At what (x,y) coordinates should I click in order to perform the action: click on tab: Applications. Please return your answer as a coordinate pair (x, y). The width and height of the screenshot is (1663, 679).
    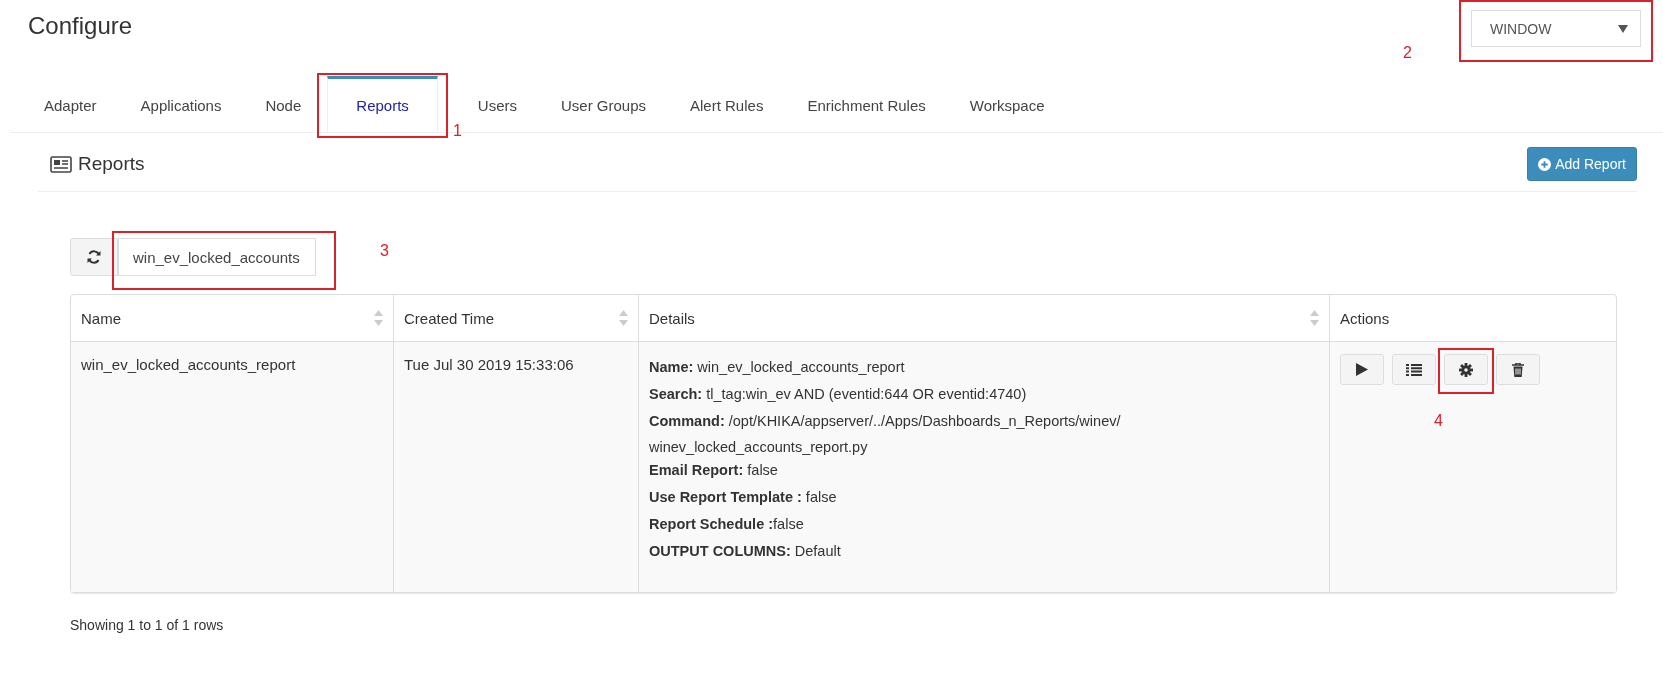
    Looking at the image, I should click on (181, 104).